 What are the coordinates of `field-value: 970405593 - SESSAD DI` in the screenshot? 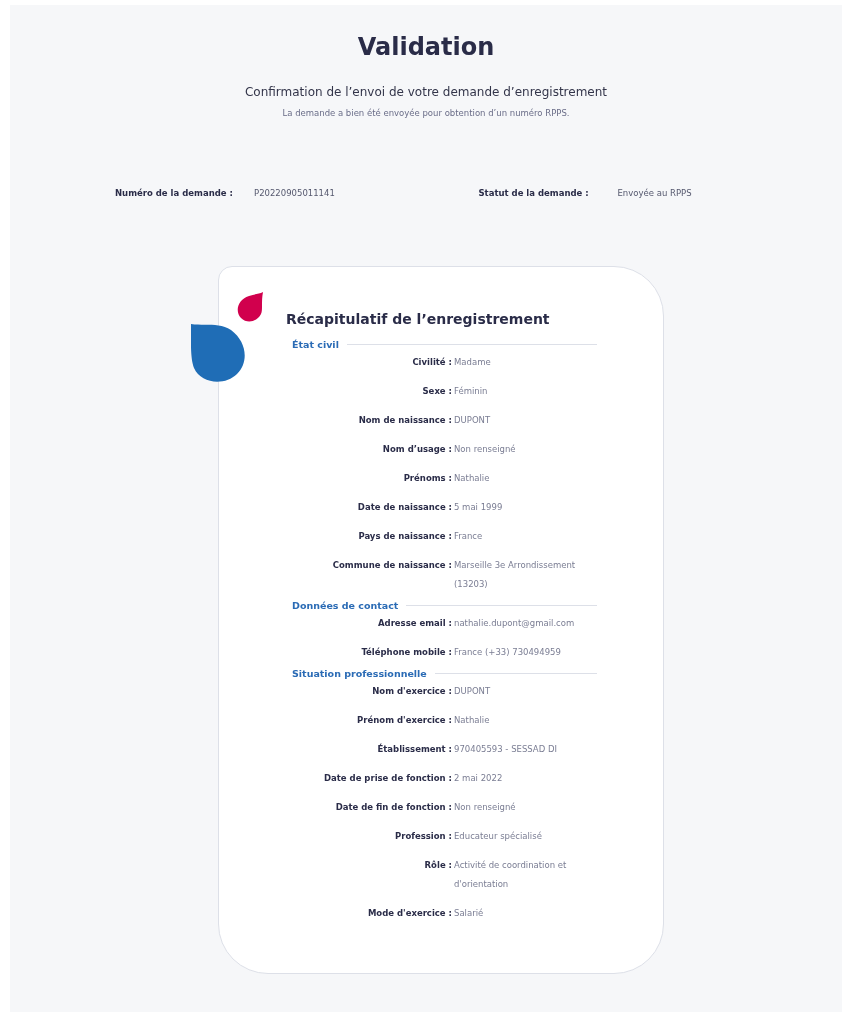 It's located at (506, 749).